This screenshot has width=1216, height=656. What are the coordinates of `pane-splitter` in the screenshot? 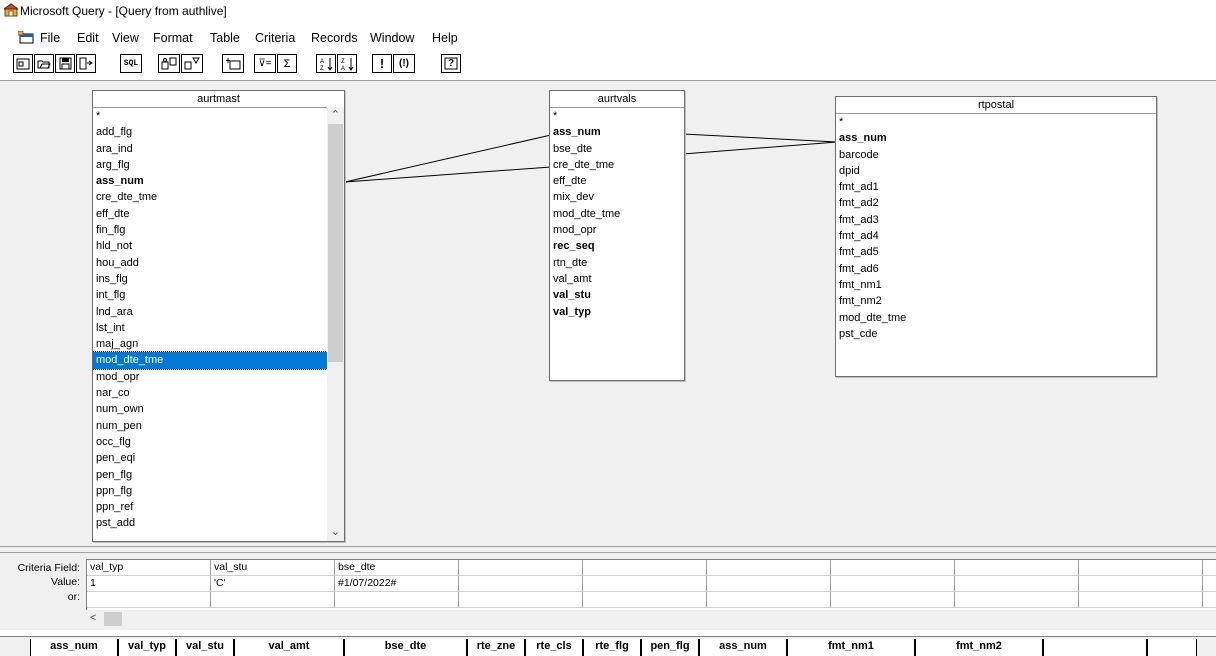 It's located at (608, 549).